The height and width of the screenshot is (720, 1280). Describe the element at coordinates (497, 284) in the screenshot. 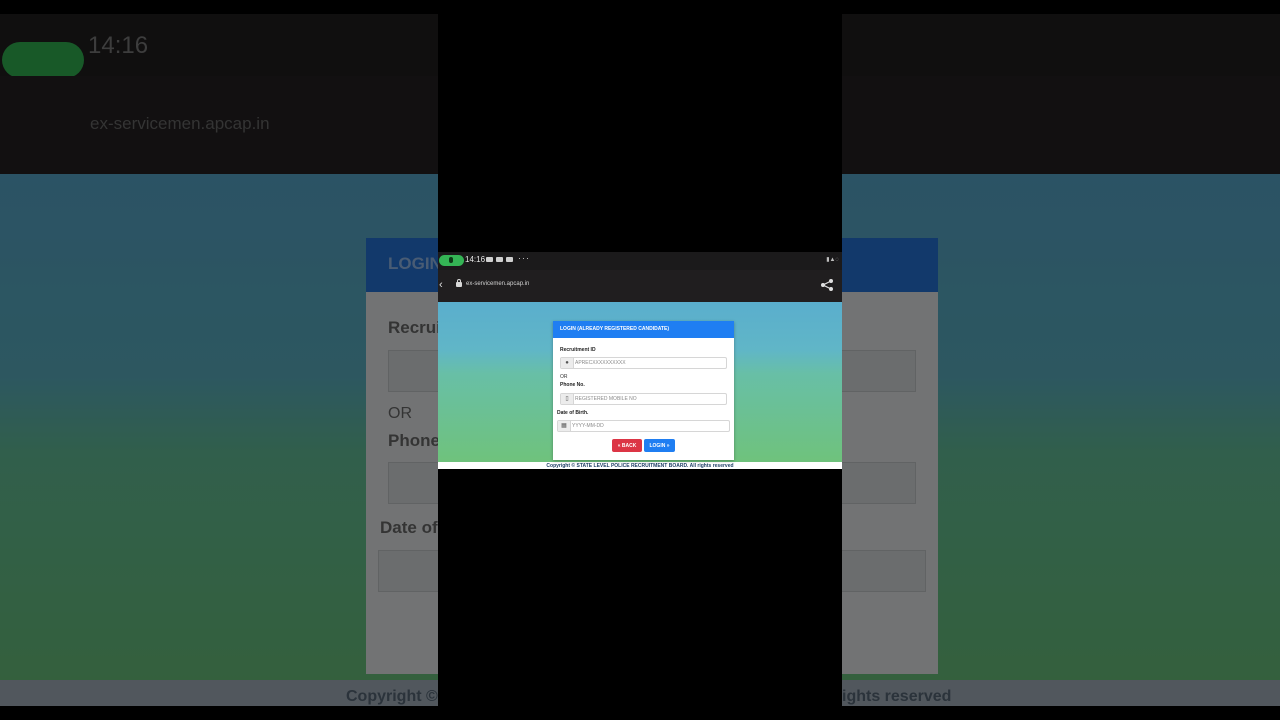

I see `url-text: ex-servicemen.apcap.in` at that location.